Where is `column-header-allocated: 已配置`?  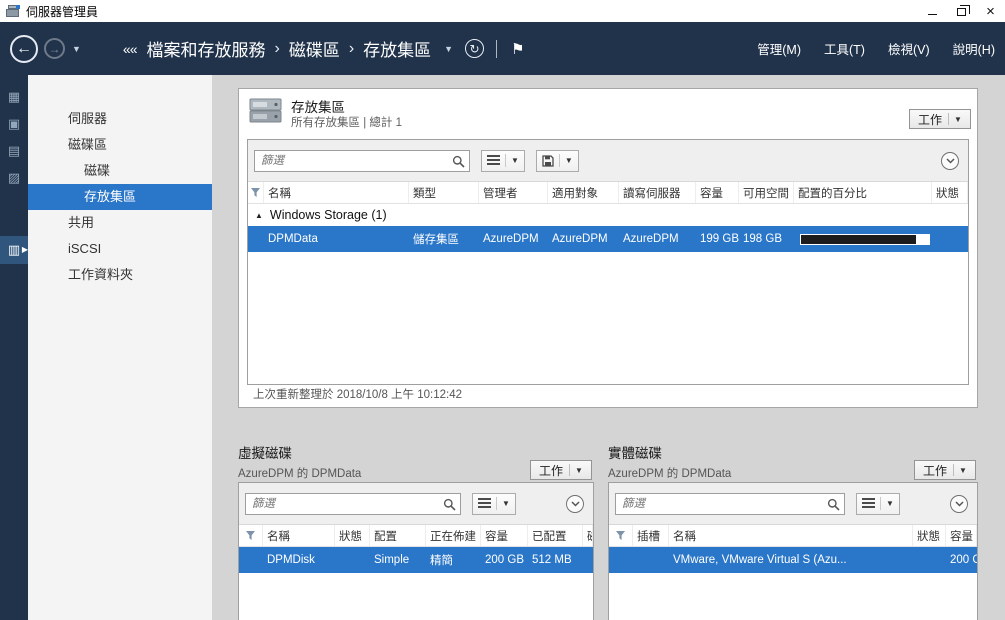
column-header-allocated: 已配置 is located at coordinates (555, 535).